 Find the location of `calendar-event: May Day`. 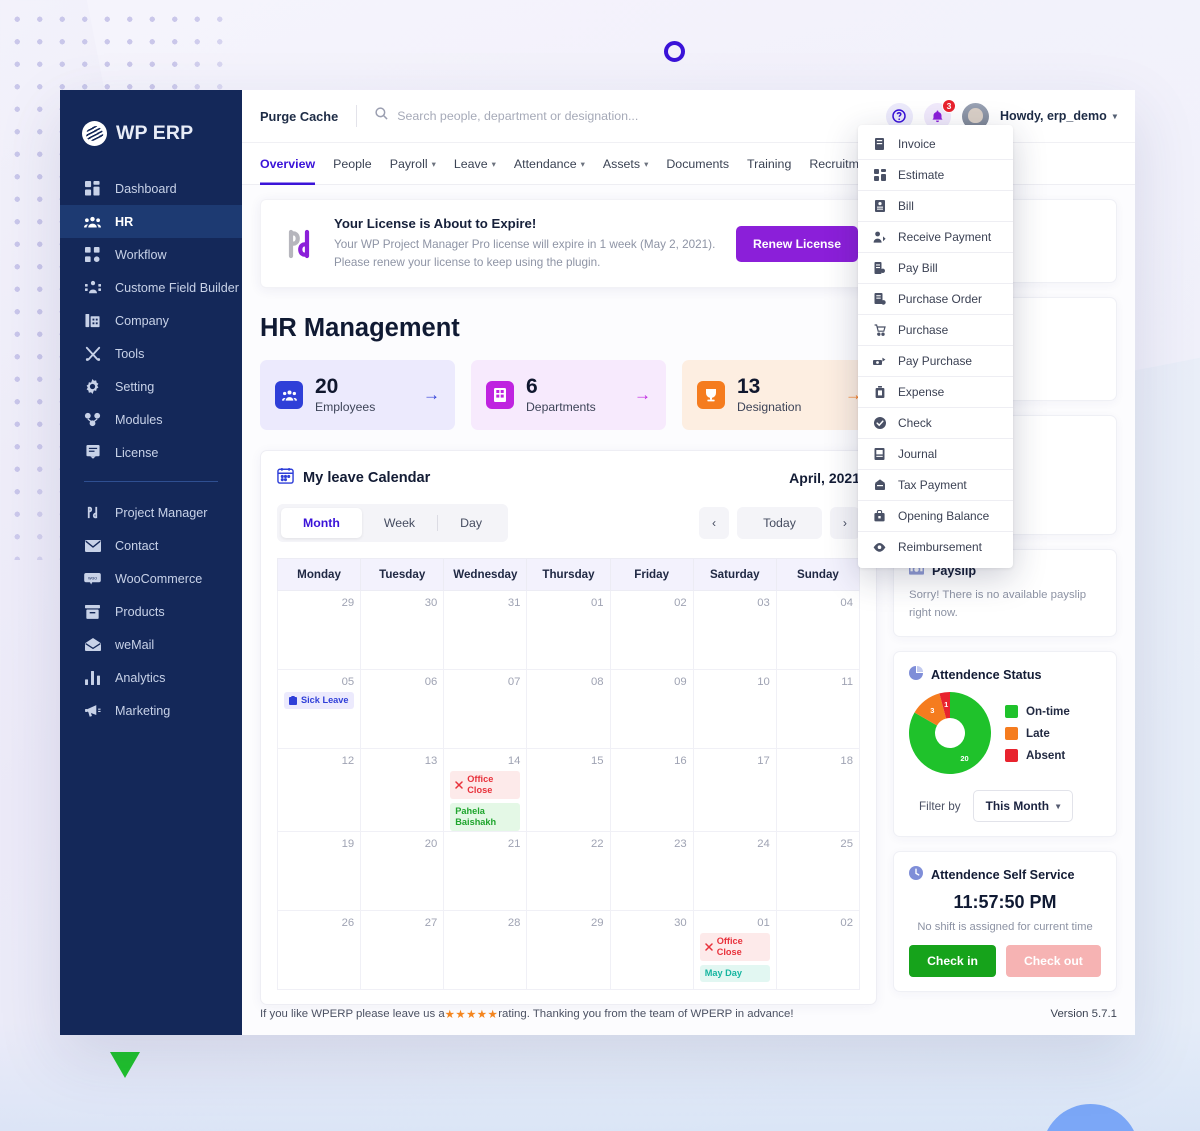

calendar-event: May Day is located at coordinates (734, 974).